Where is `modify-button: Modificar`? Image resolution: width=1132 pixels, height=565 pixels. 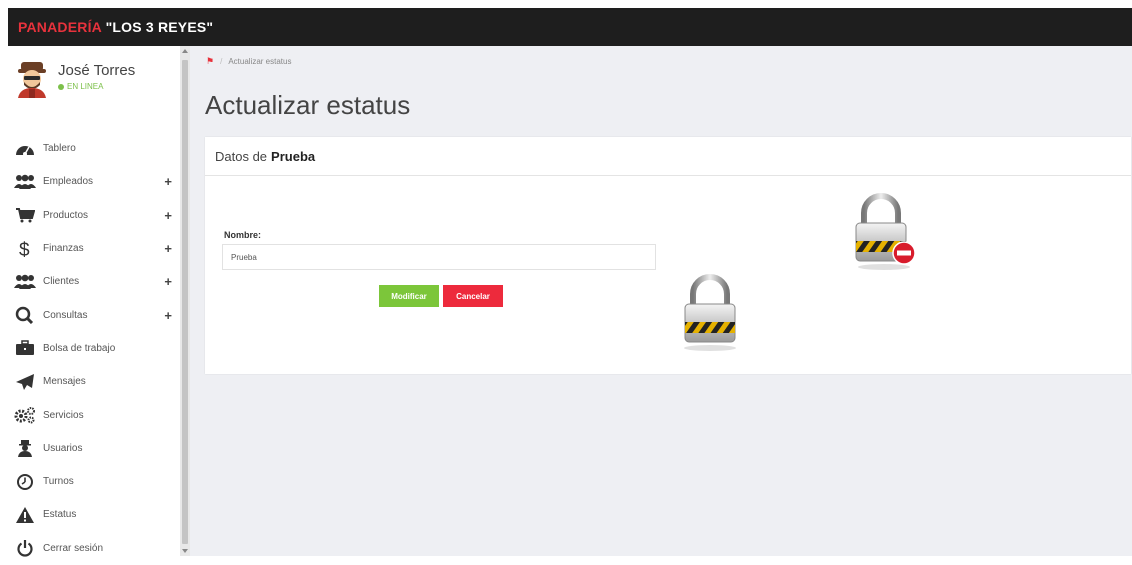 modify-button: Modificar is located at coordinates (409, 296).